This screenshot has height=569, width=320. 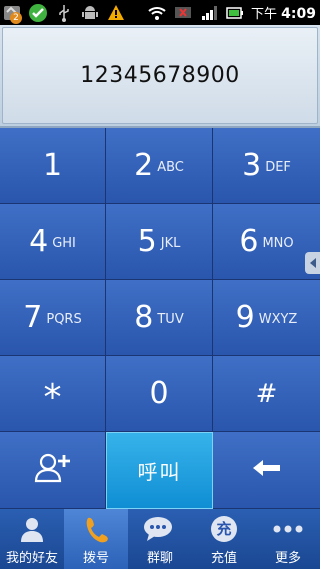 What do you see at coordinates (235, 13) in the screenshot?
I see `battery-icon` at bounding box center [235, 13].